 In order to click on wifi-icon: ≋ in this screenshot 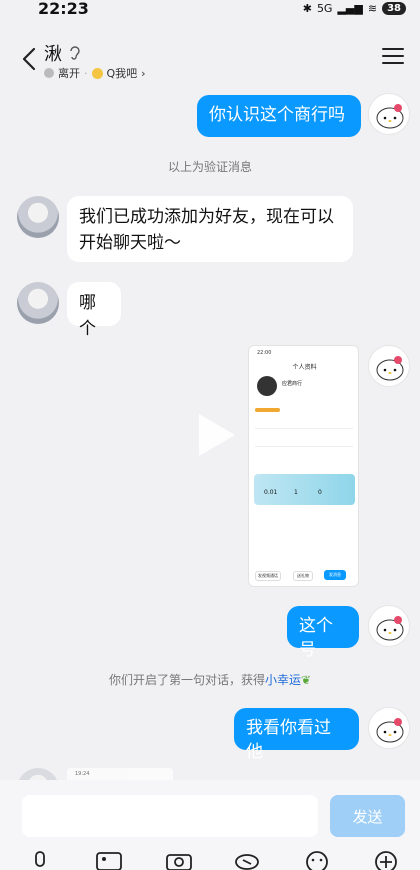, I will do `click(372, 8)`.